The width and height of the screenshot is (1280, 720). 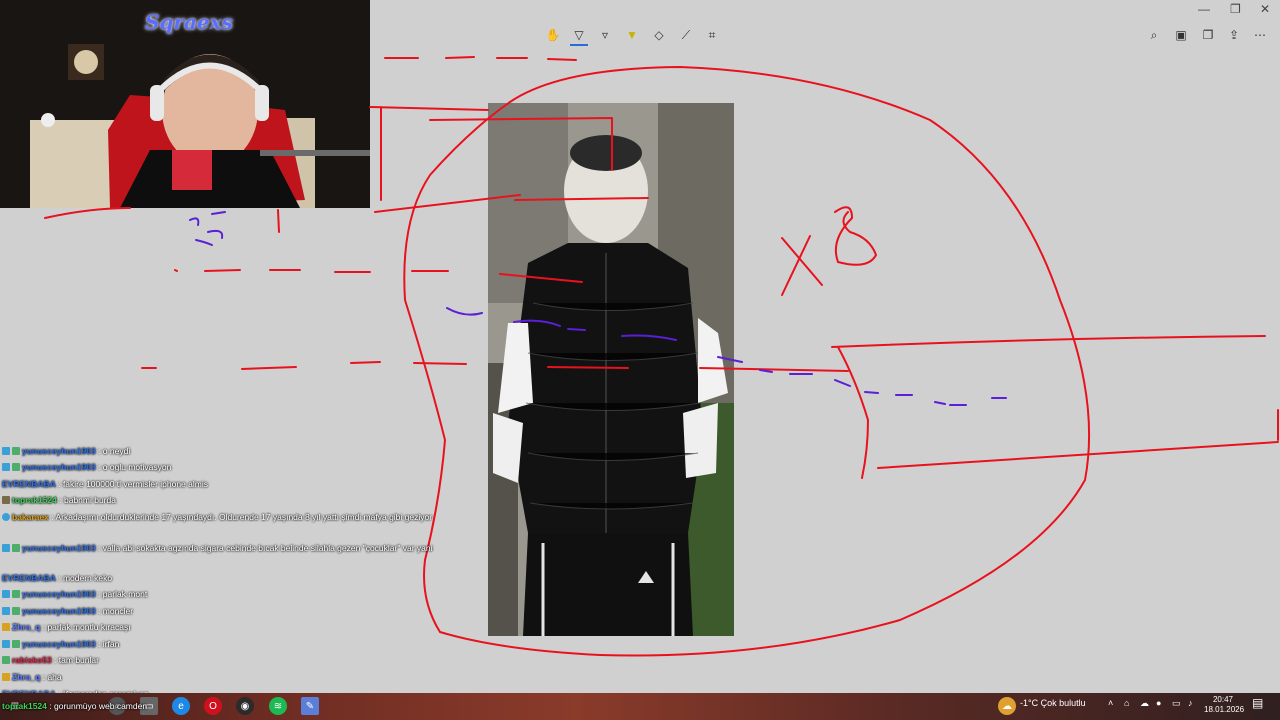 I want to click on highlighter-icon: ▼, so click(x=632, y=35).